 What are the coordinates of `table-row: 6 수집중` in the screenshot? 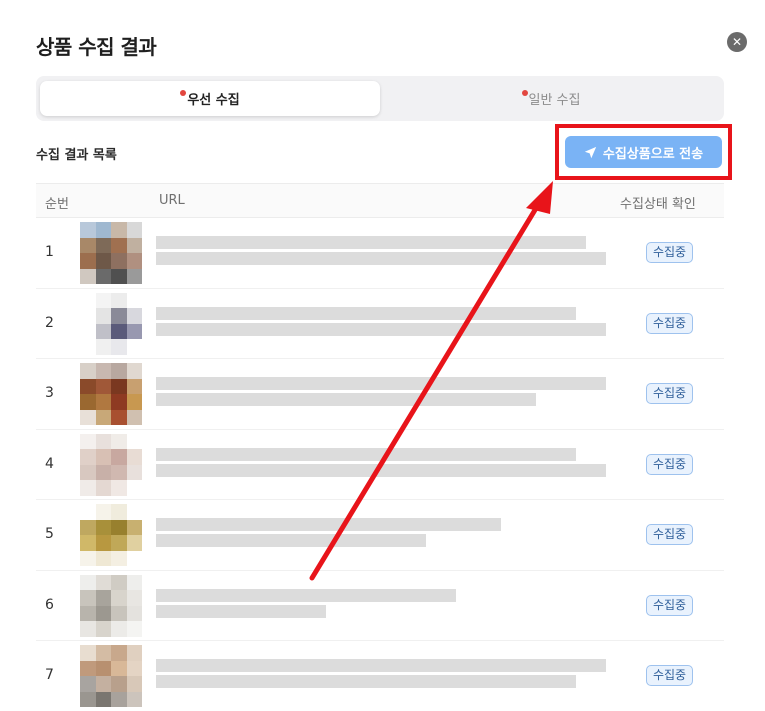 It's located at (380, 606).